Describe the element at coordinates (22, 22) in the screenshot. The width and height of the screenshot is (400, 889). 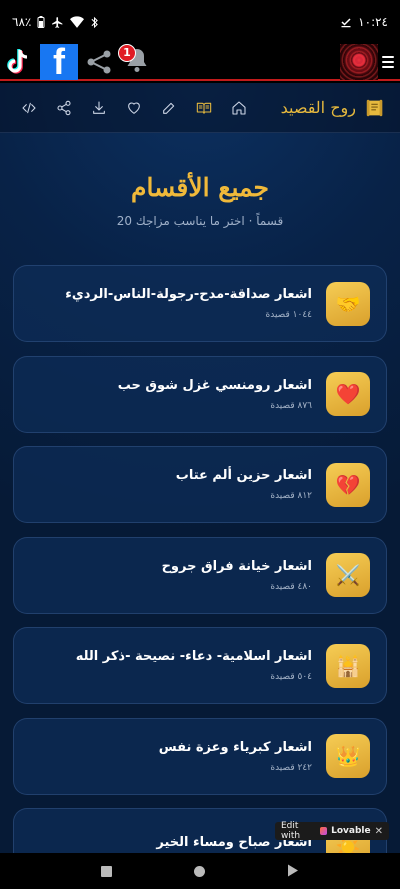
I see `battery-percent: ٦٨٪` at that location.